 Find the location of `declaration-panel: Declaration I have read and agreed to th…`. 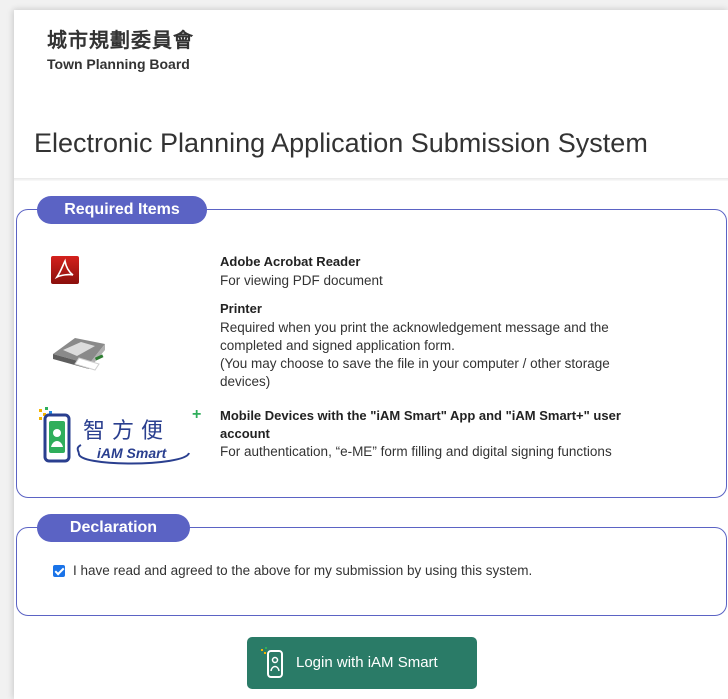

declaration-panel: Declaration I have read and agreed to th… is located at coordinates (371, 565).